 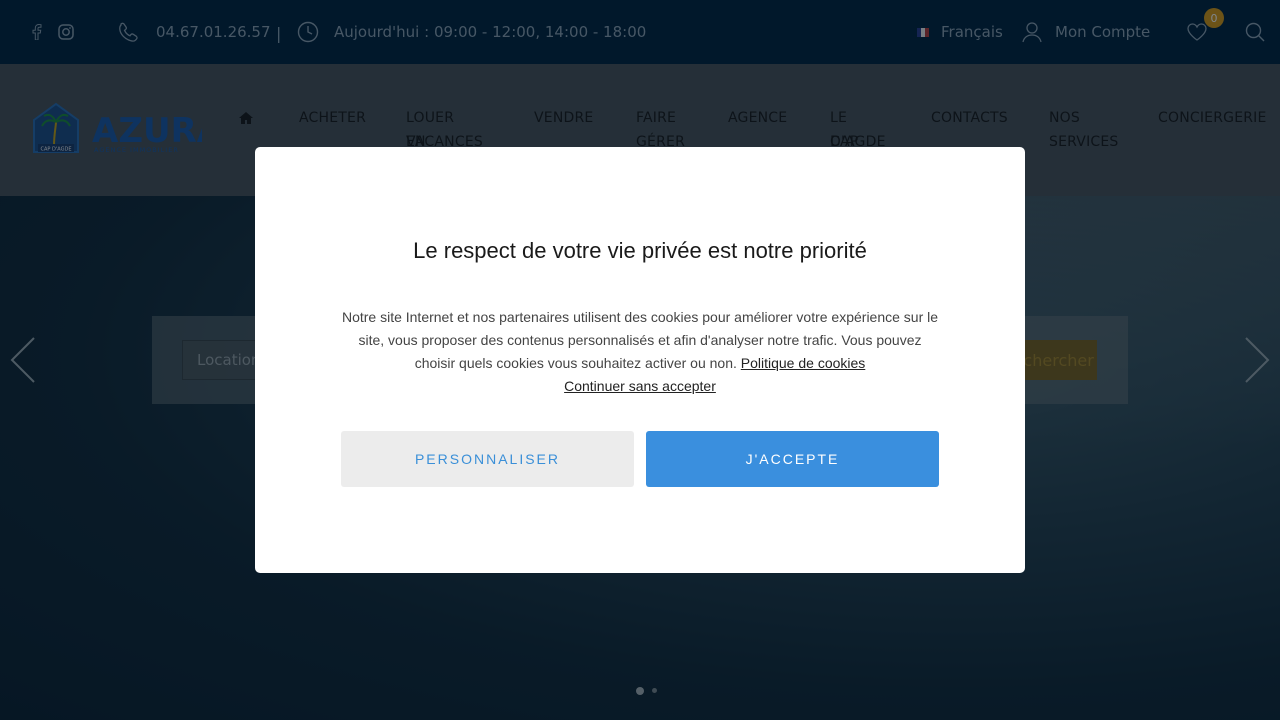 What do you see at coordinates (803, 363) in the screenshot?
I see `cookie-policy-link: Politique de cookies` at bounding box center [803, 363].